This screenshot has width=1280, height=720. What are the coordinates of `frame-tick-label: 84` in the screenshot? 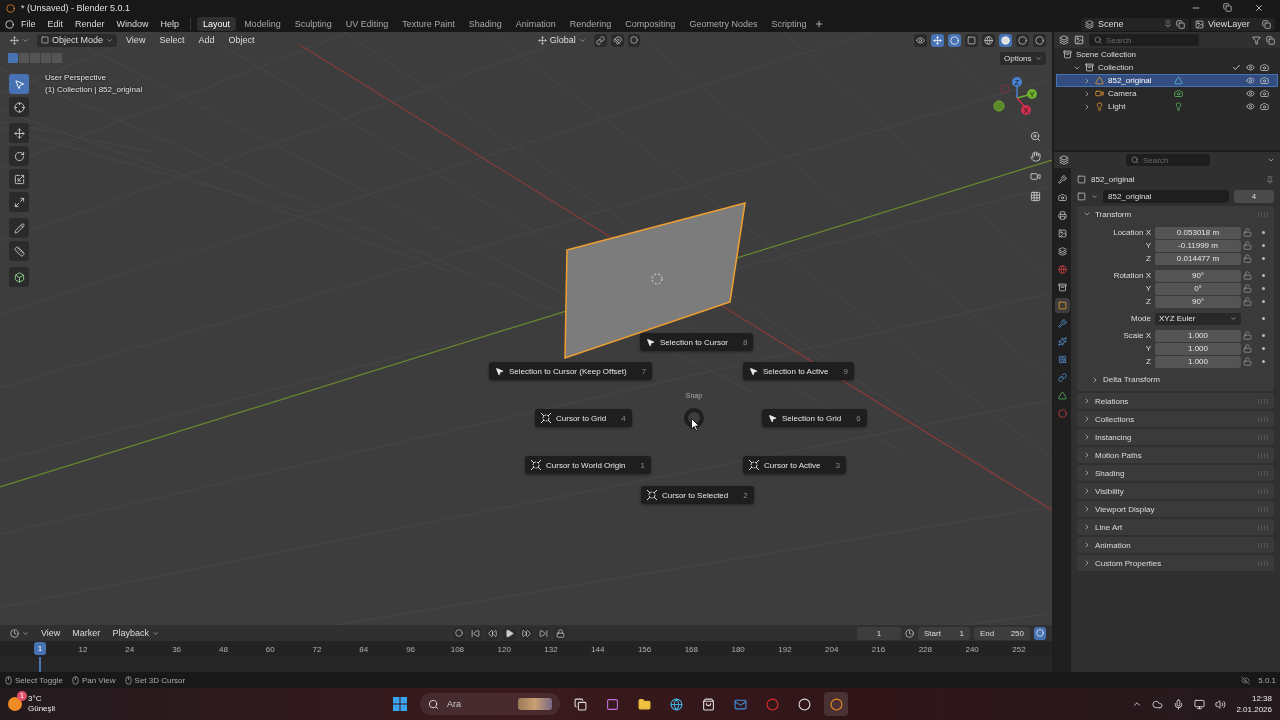 It's located at (364, 649).